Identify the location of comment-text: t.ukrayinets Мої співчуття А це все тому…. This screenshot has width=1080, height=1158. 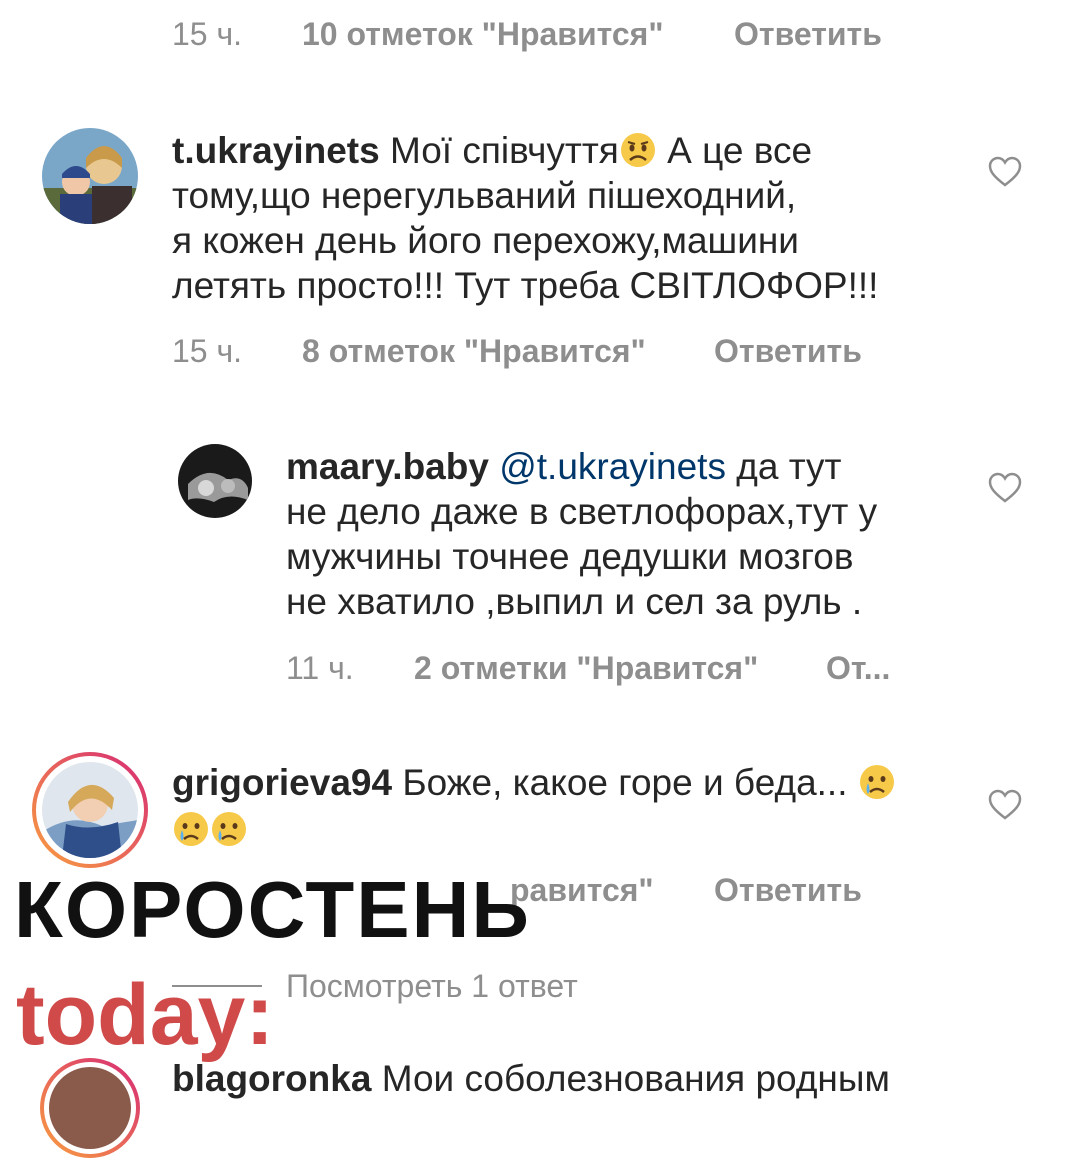
(525, 218).